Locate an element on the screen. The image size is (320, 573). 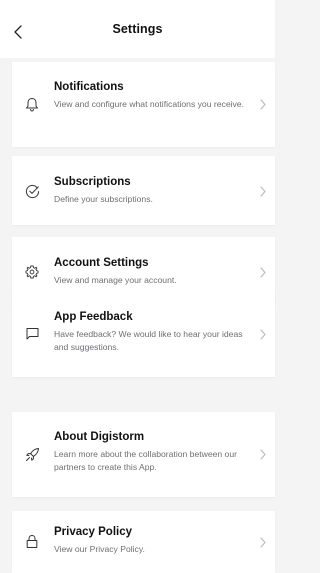
gear-icon is located at coordinates (32, 272).